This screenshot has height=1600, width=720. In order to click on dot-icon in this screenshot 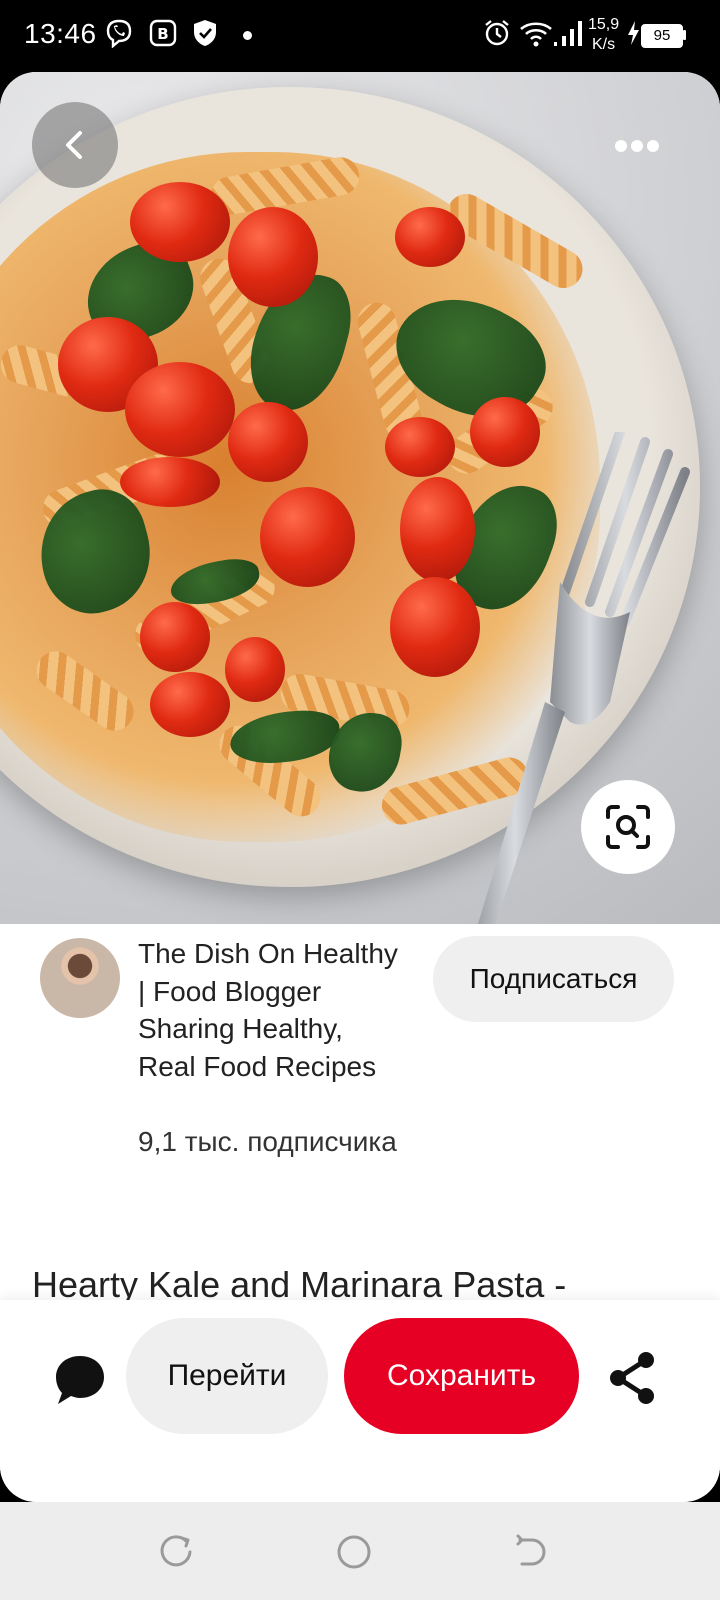, I will do `click(247, 35)`.